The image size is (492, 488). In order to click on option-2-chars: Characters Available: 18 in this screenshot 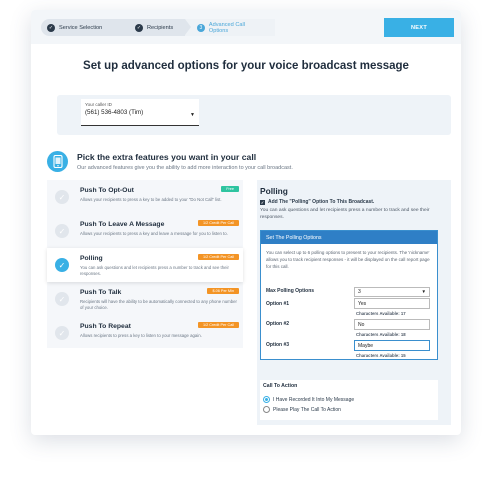, I will do `click(381, 334)`.